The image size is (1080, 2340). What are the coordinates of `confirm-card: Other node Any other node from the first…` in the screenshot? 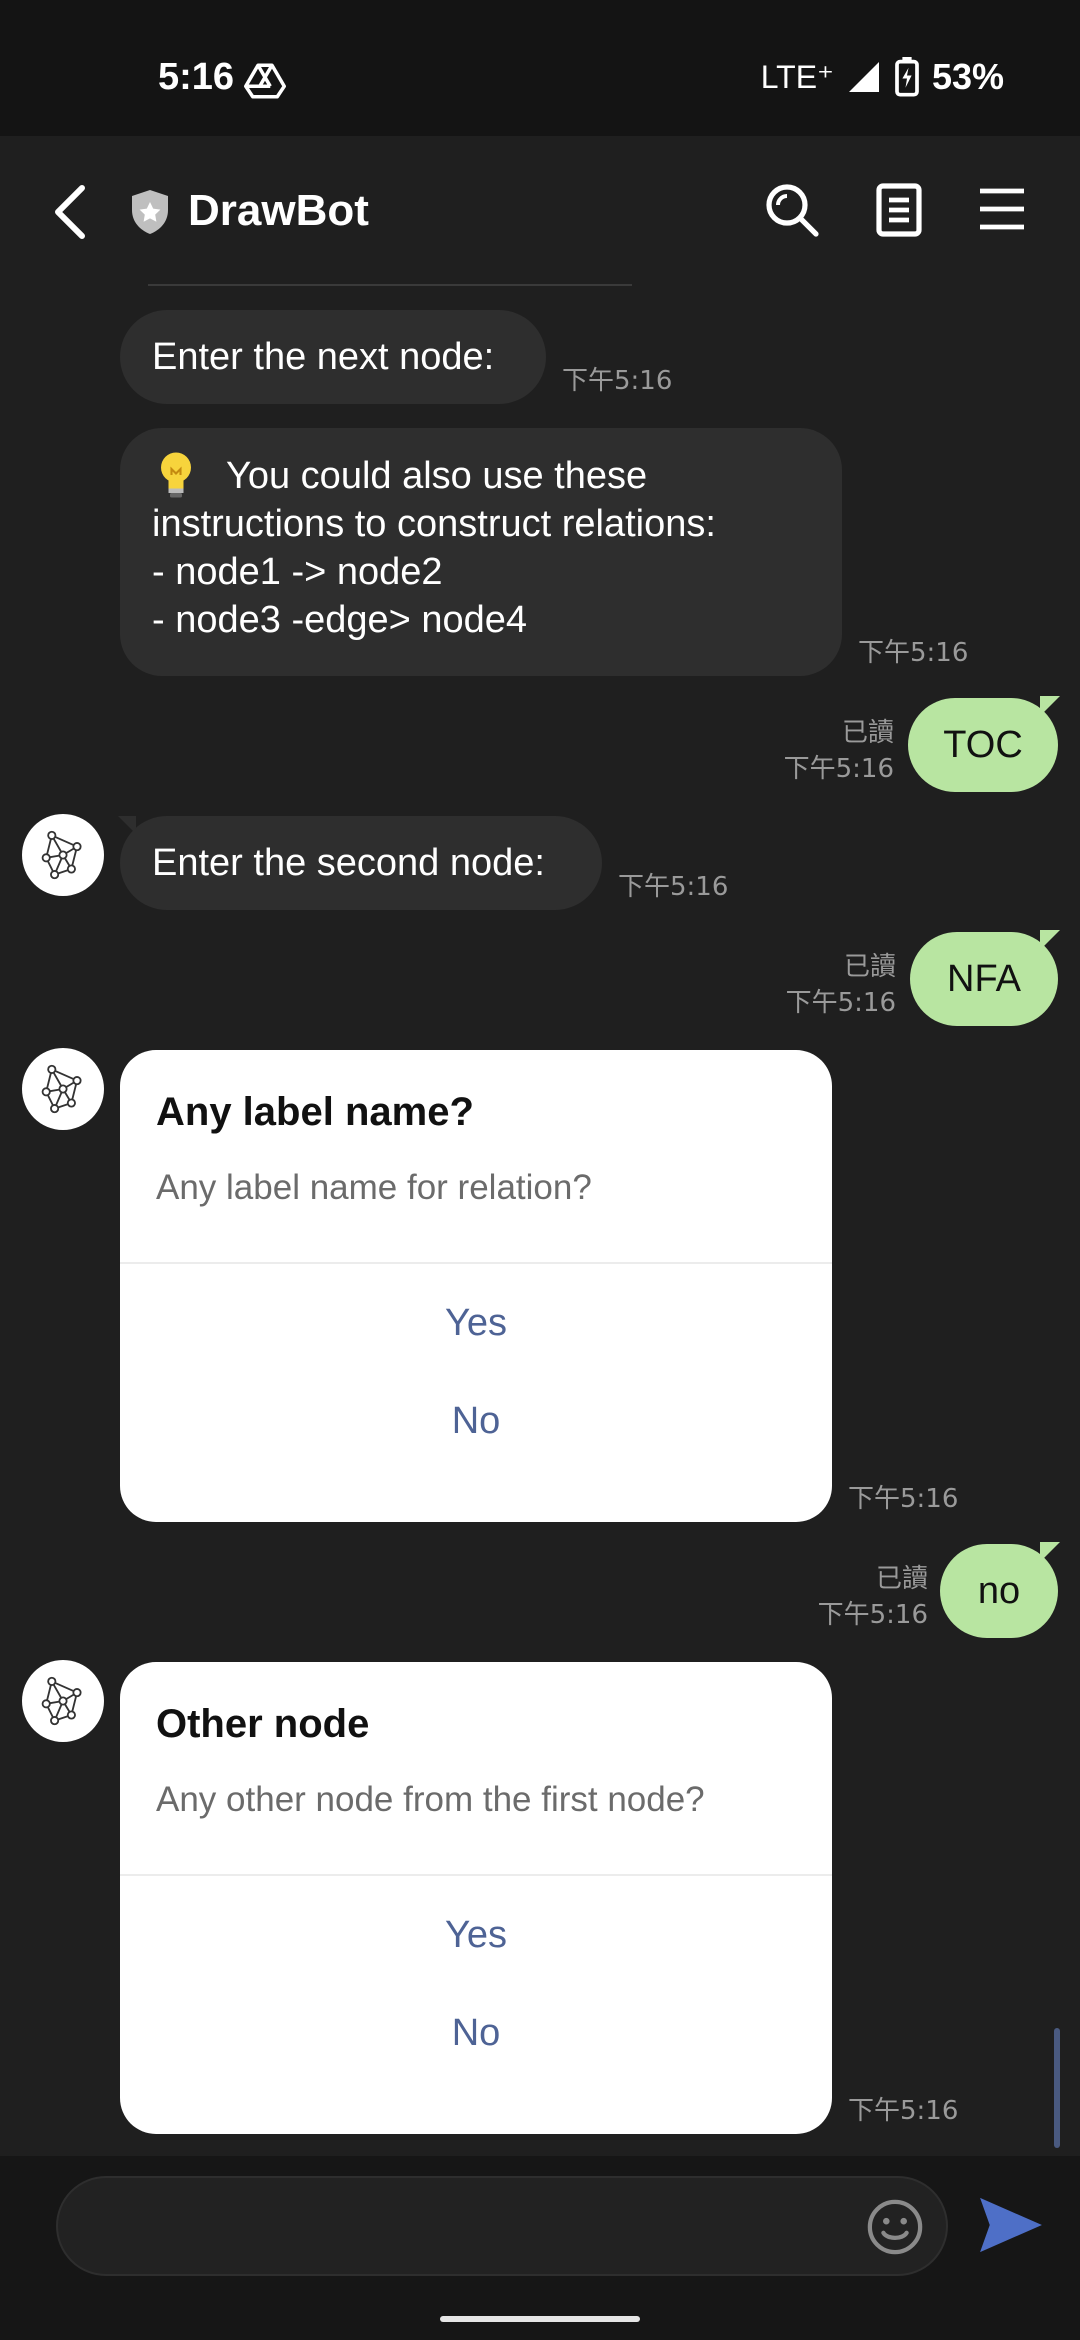 It's located at (476, 1898).